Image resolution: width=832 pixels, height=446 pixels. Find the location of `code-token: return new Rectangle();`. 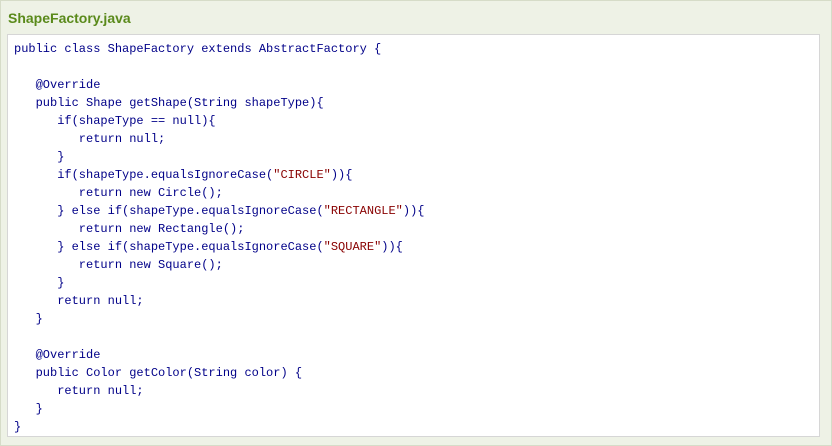

code-token: return new Rectangle(); is located at coordinates (129, 229).